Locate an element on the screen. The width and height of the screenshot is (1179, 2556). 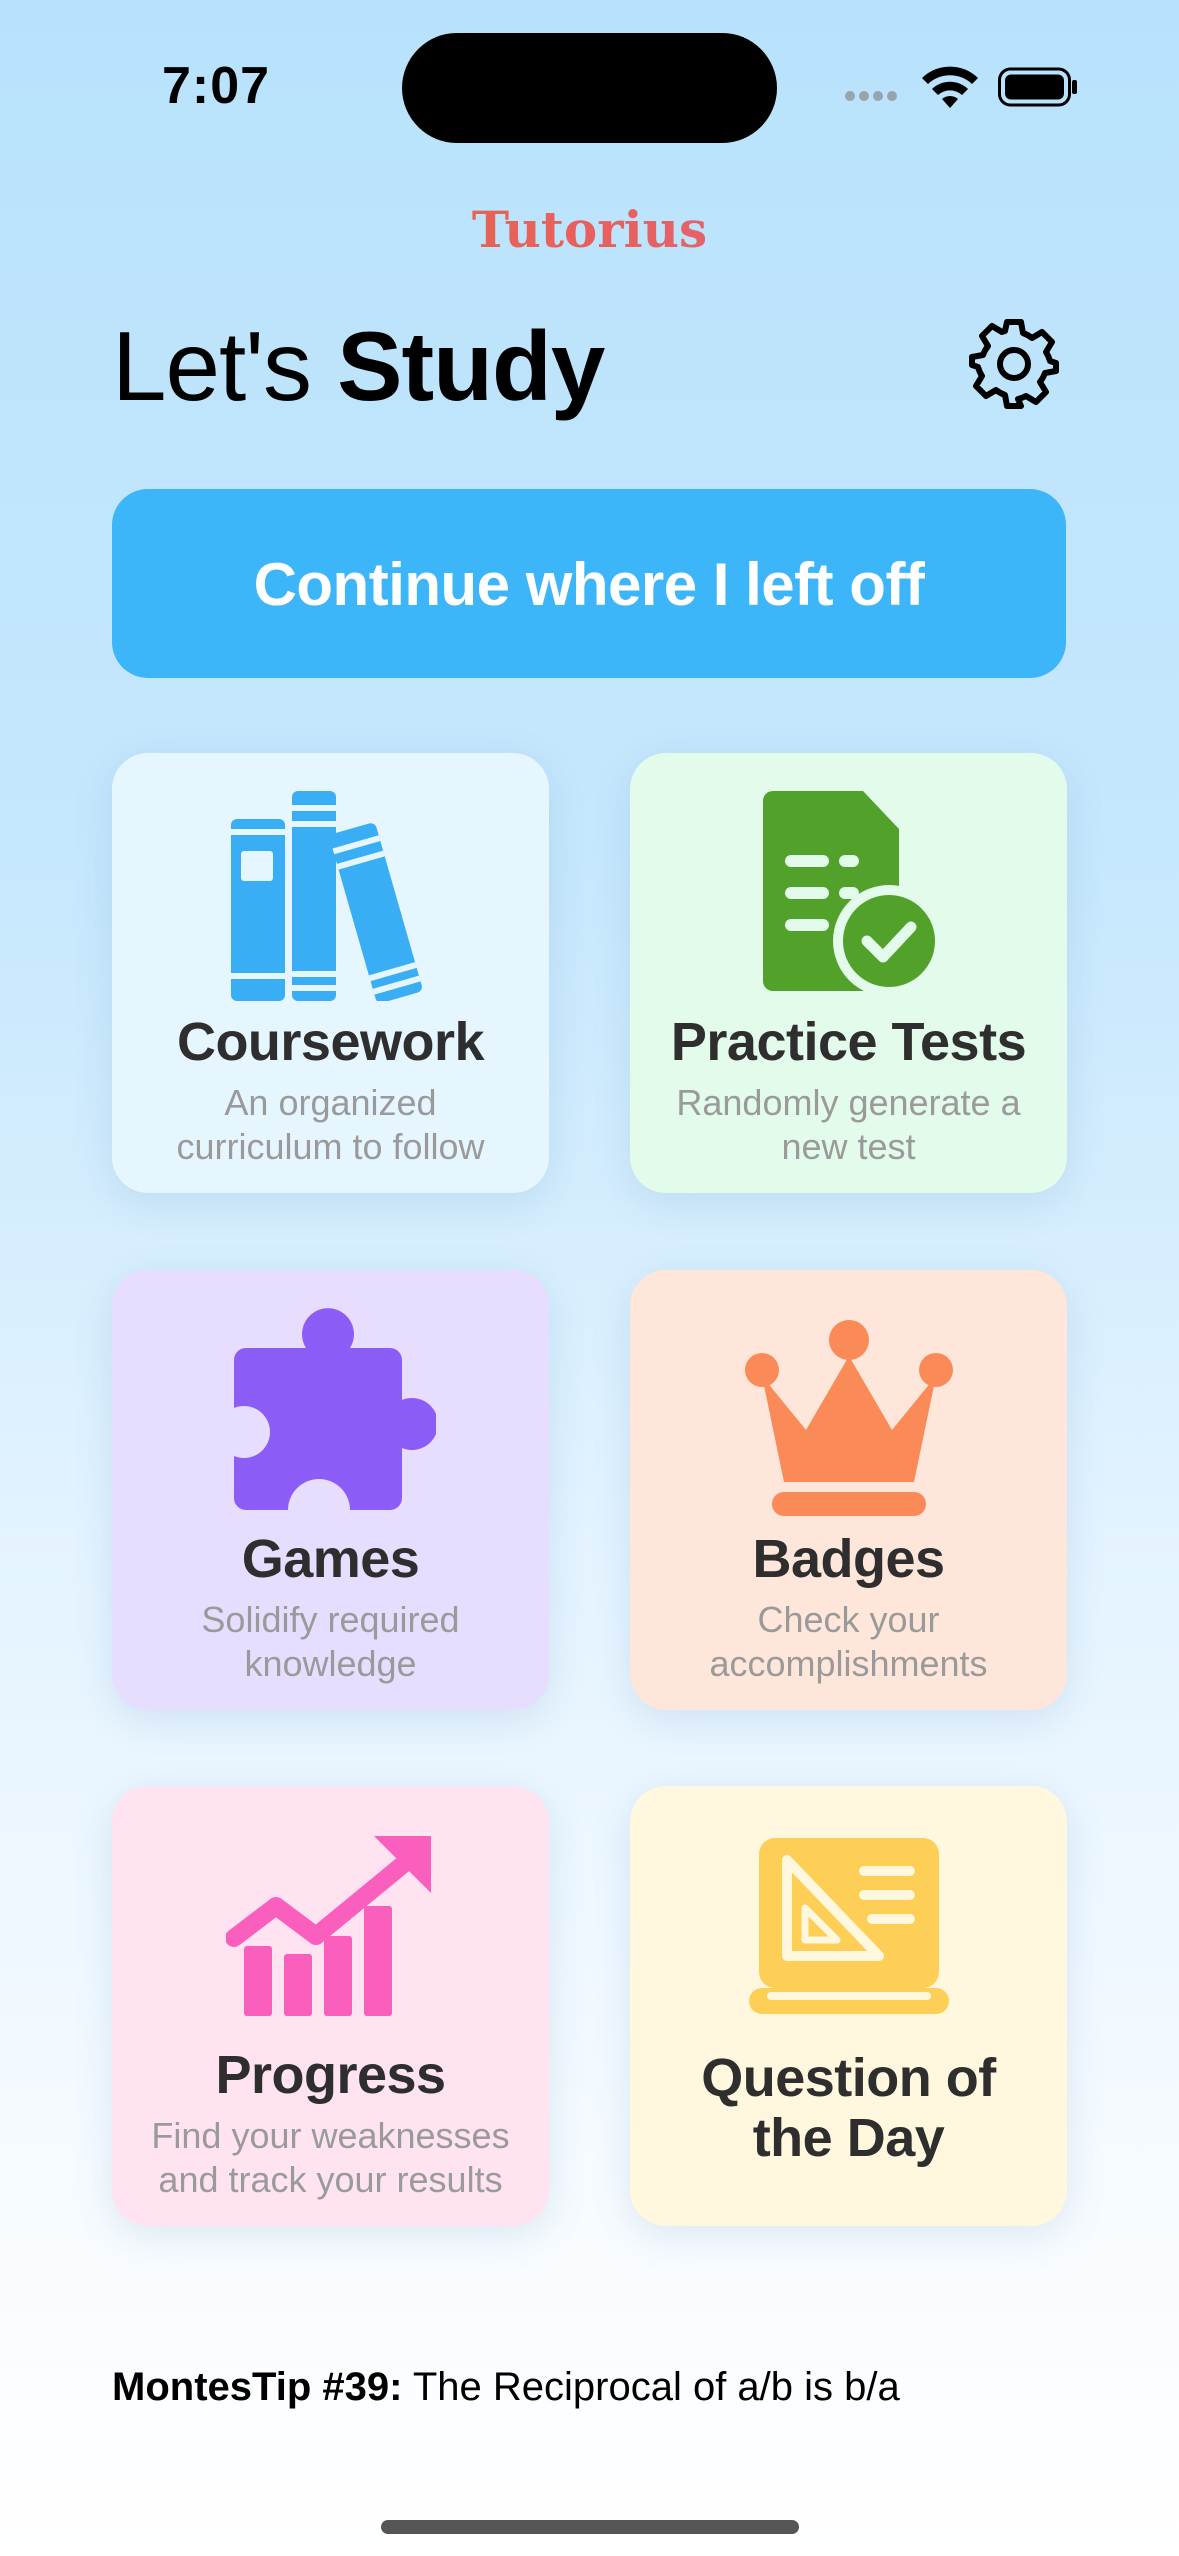
title-emphasis: Study is located at coordinates (471, 366).